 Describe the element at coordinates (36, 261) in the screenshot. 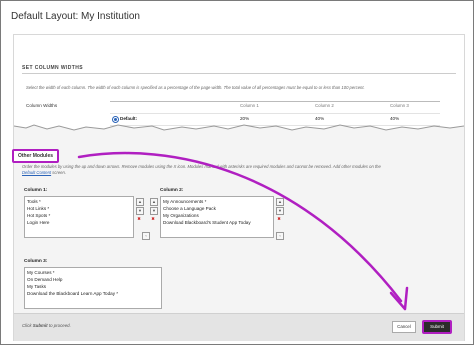

I see `column-3-label: Column 3:` at that location.